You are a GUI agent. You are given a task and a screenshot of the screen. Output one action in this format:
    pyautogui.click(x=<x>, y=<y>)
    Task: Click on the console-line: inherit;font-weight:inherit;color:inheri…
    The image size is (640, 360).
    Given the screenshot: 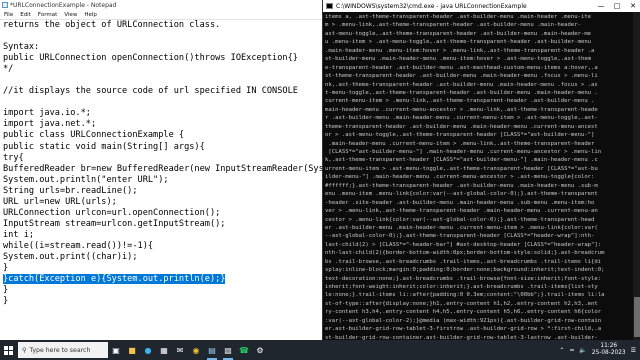 What is the action you would take?
    pyautogui.click(x=461, y=287)
    